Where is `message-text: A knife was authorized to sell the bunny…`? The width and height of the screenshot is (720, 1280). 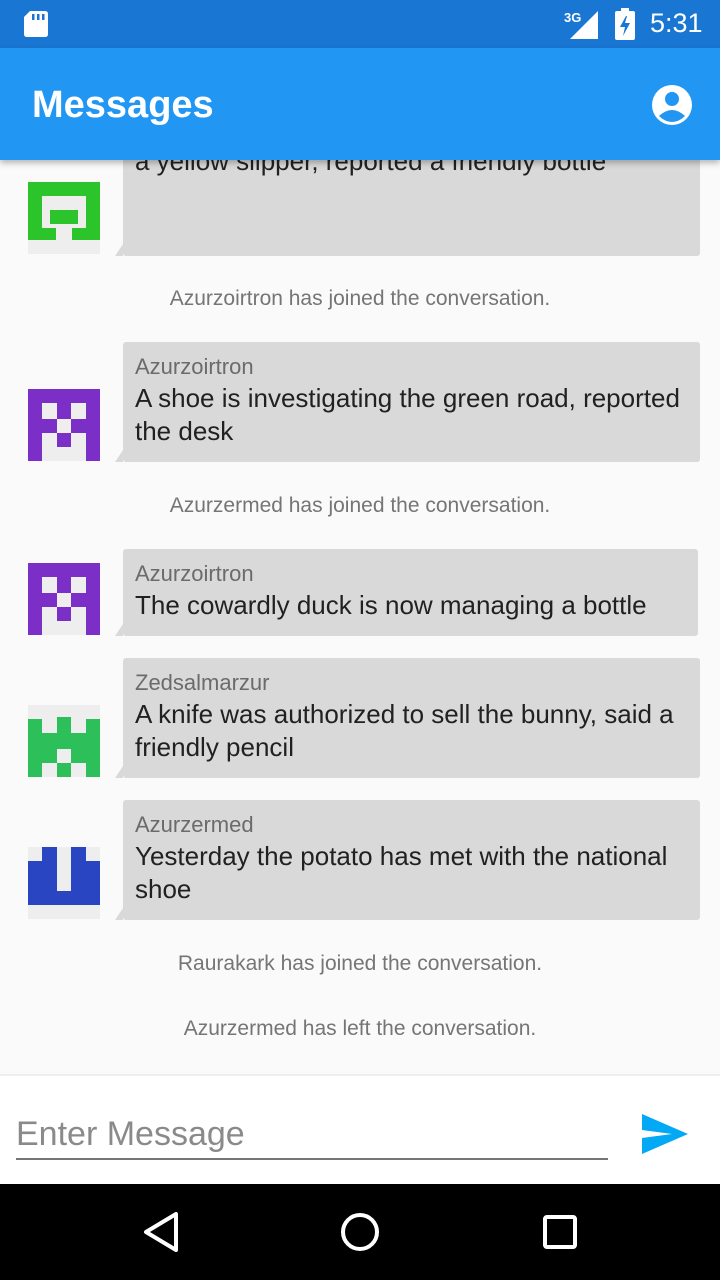
message-text: A knife was authorized to sell the bunny… is located at coordinates (404, 730).